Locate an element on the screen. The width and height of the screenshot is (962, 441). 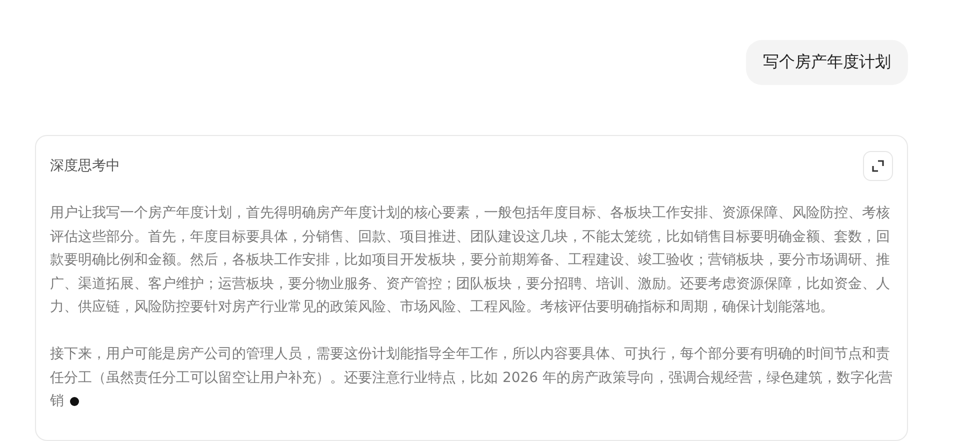
user-message: 写个房产年度计划 is located at coordinates (827, 62).